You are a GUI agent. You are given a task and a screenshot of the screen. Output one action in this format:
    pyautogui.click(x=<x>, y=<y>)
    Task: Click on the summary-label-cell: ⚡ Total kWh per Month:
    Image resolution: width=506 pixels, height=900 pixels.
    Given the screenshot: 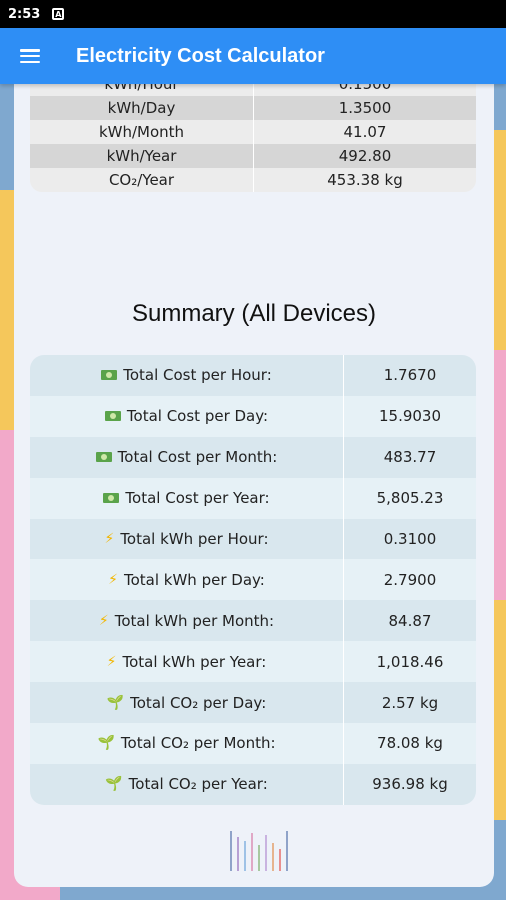 What is the action you would take?
    pyautogui.click(x=187, y=621)
    